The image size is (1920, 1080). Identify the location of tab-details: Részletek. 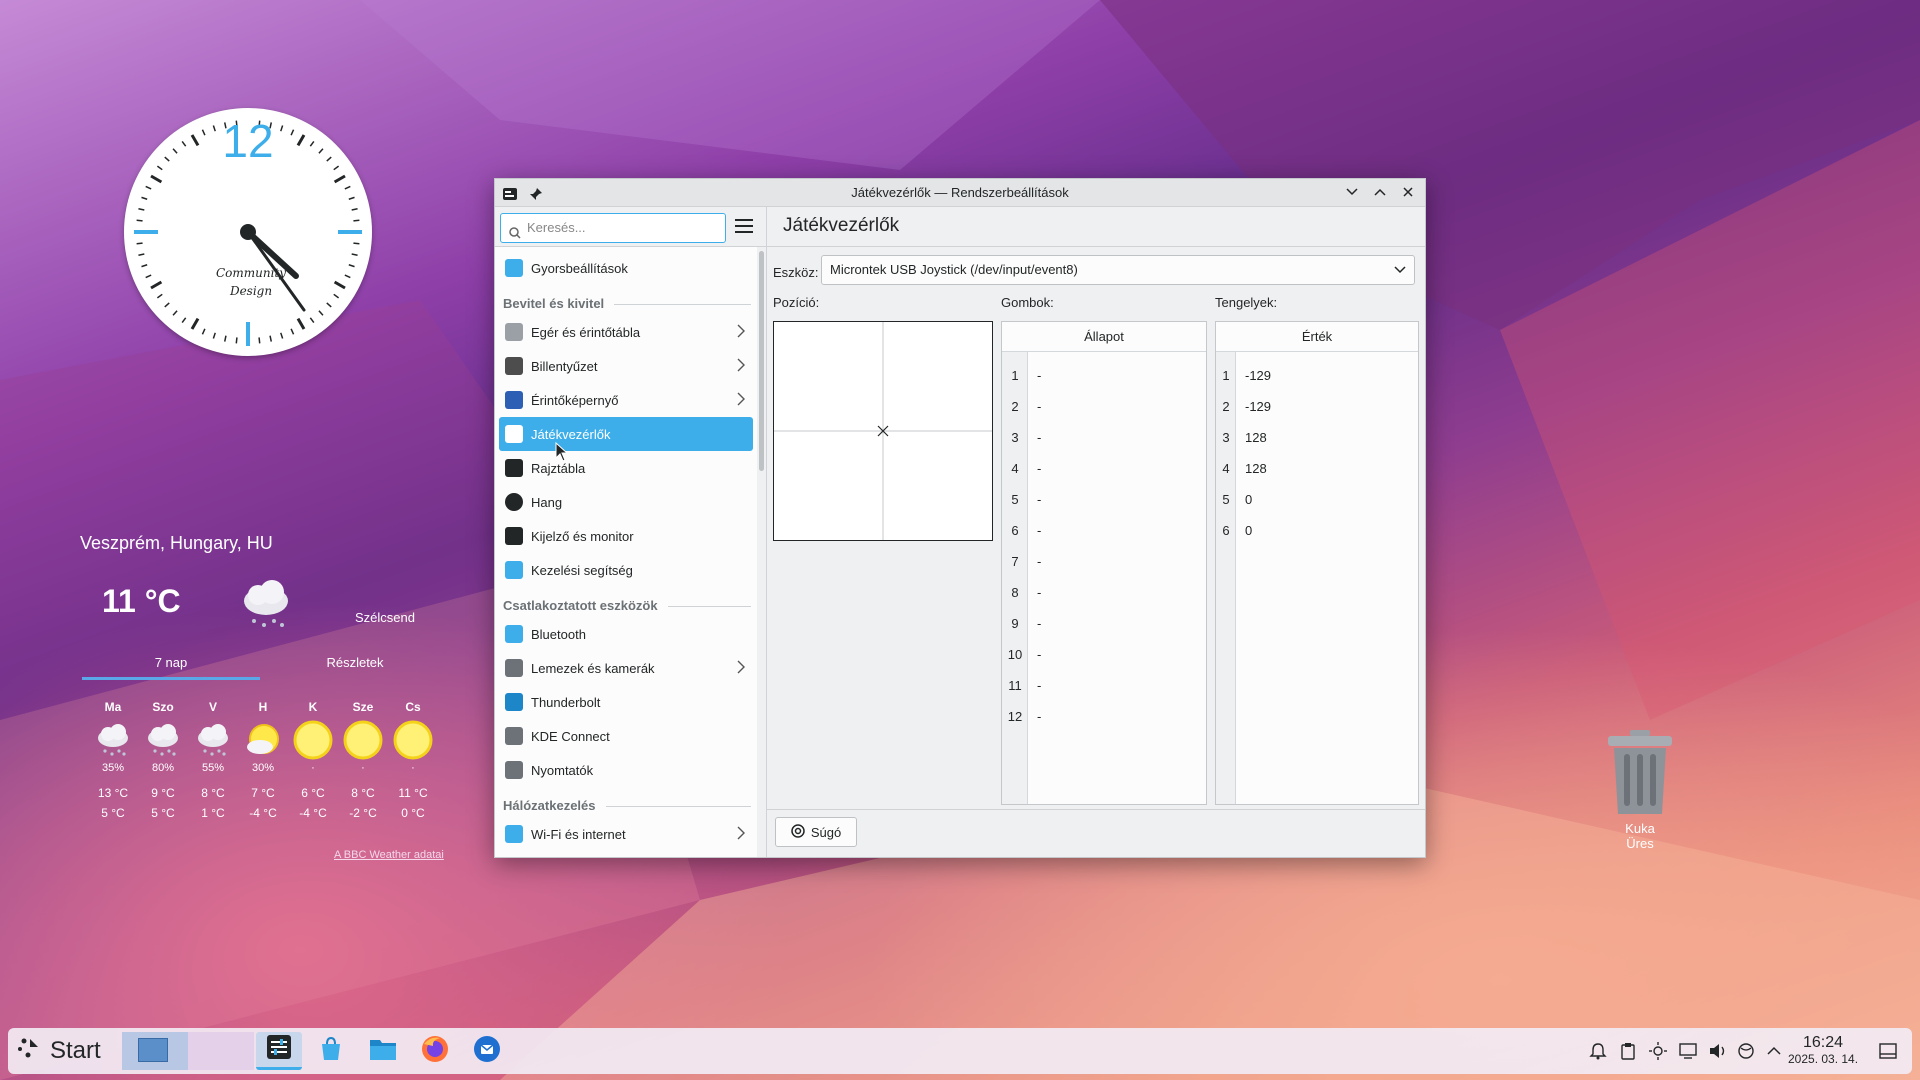
(355, 662).